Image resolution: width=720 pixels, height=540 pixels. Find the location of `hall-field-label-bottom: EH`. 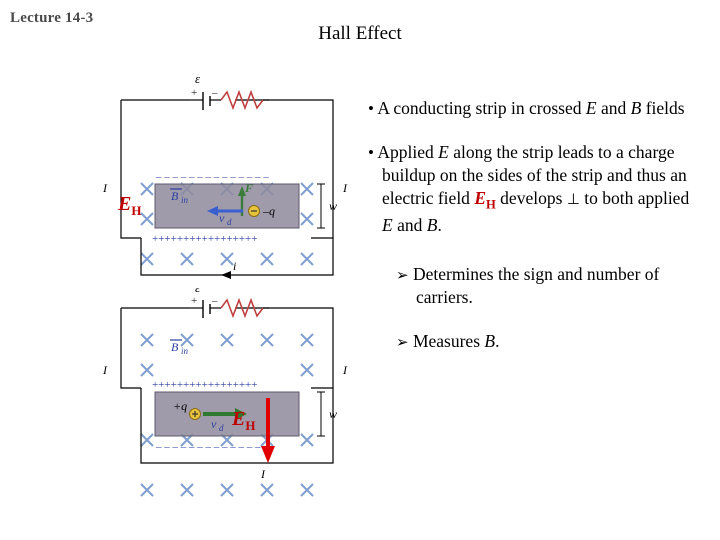

hall-field-label-bottom: EH is located at coordinates (244, 420).